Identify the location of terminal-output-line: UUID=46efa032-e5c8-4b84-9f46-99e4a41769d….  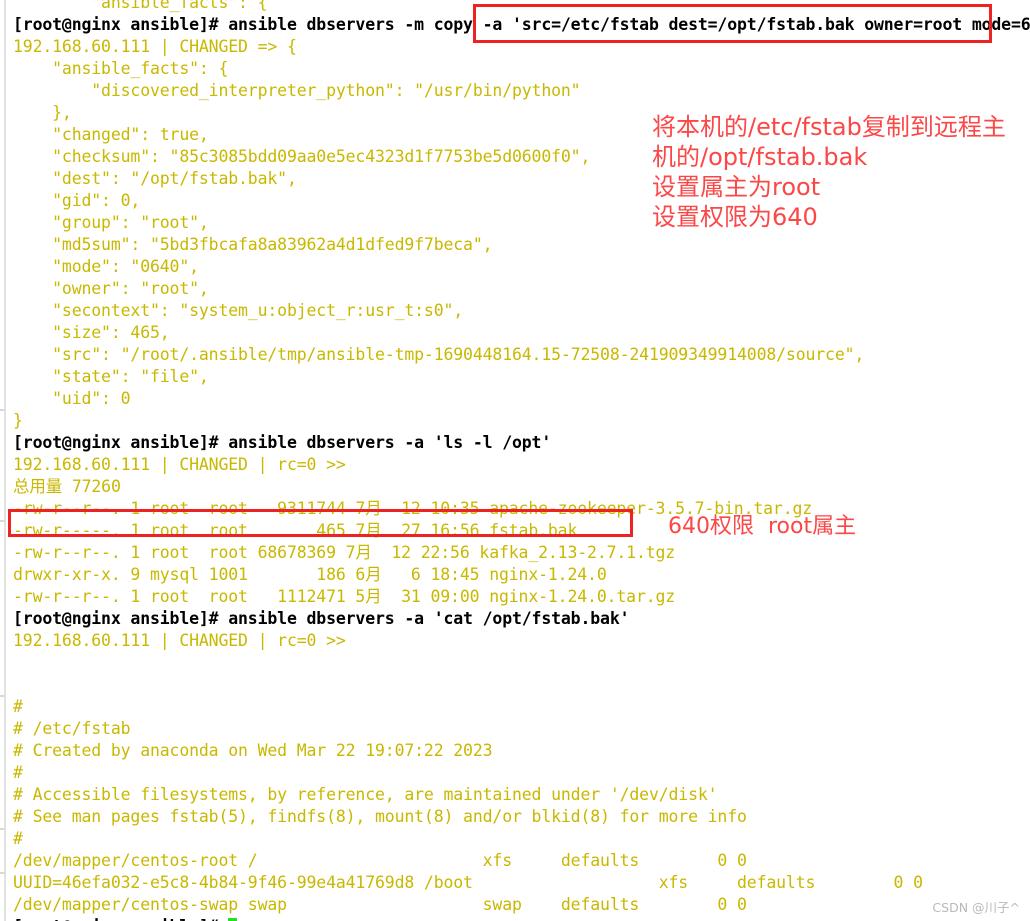
(468, 882).